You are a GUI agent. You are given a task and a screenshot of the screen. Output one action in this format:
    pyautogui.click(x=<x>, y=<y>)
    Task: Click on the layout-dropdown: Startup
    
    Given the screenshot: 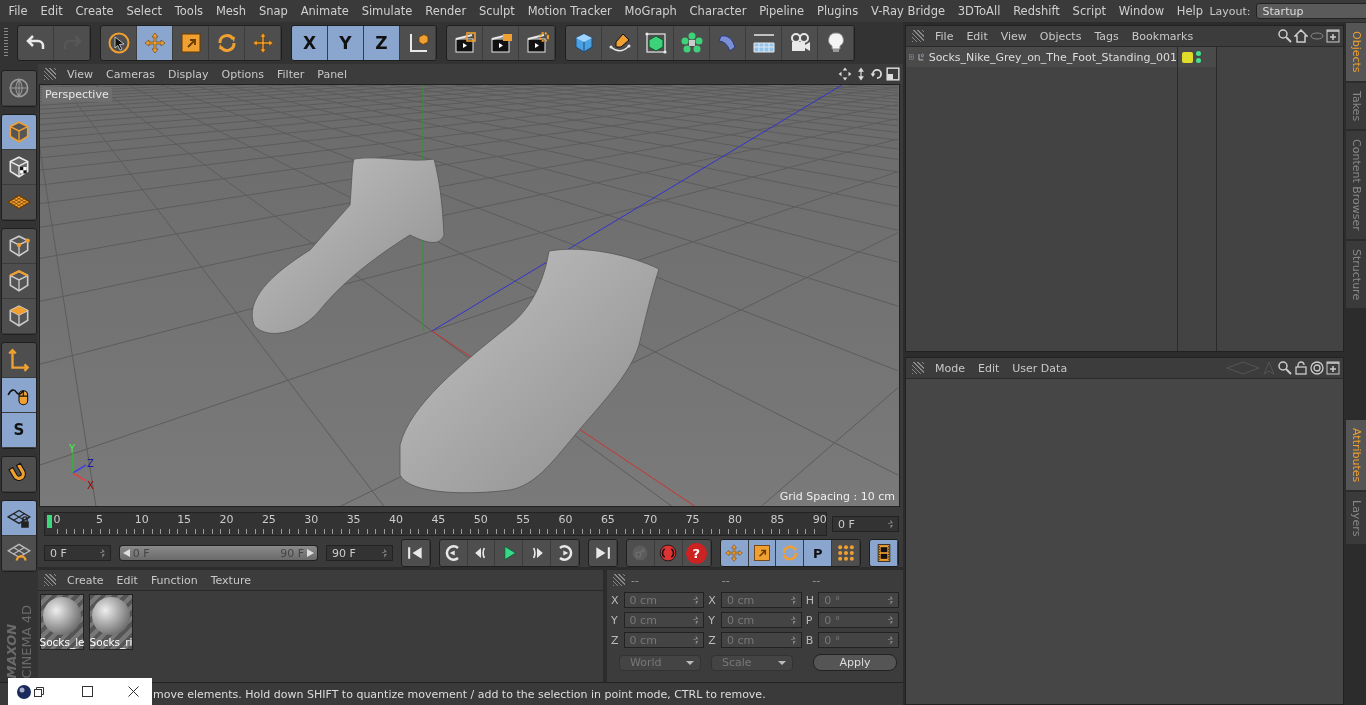 What is the action you would take?
    pyautogui.click(x=1310, y=11)
    